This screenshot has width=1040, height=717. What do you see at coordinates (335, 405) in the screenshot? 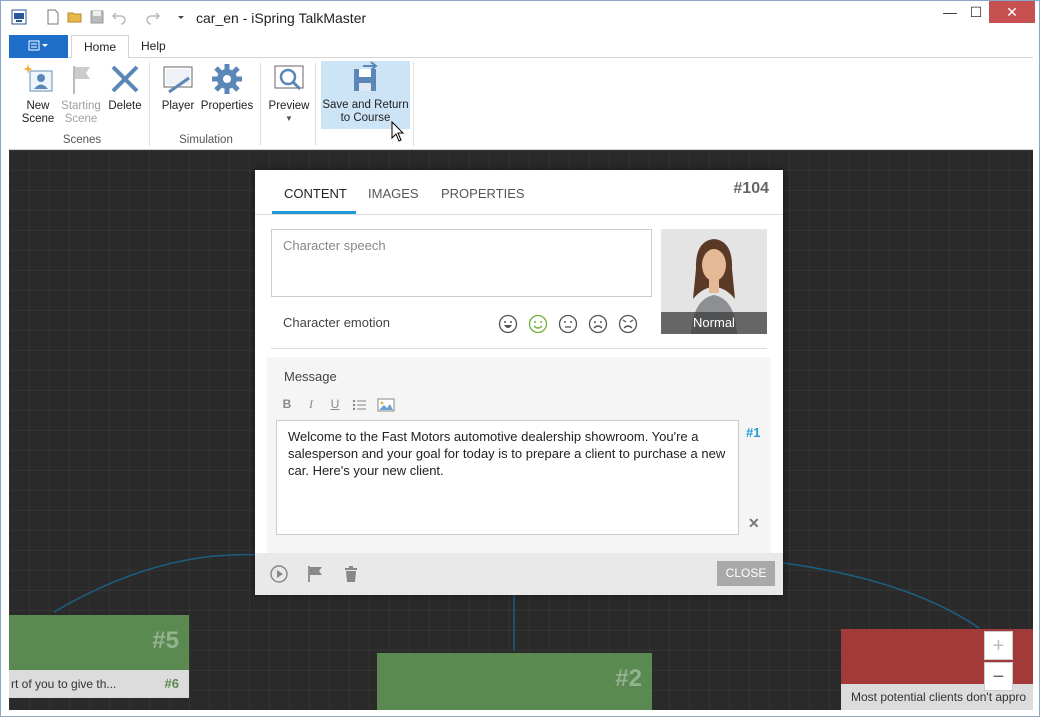
I see `underline-button: U` at bounding box center [335, 405].